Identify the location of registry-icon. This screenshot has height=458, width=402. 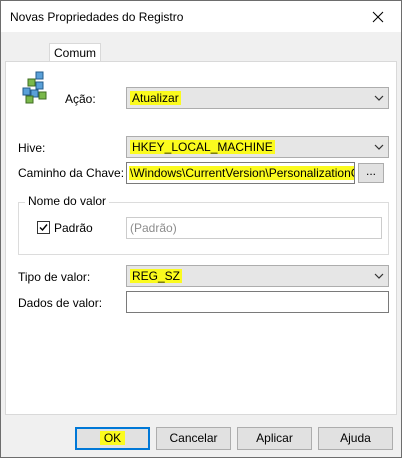
(34, 87).